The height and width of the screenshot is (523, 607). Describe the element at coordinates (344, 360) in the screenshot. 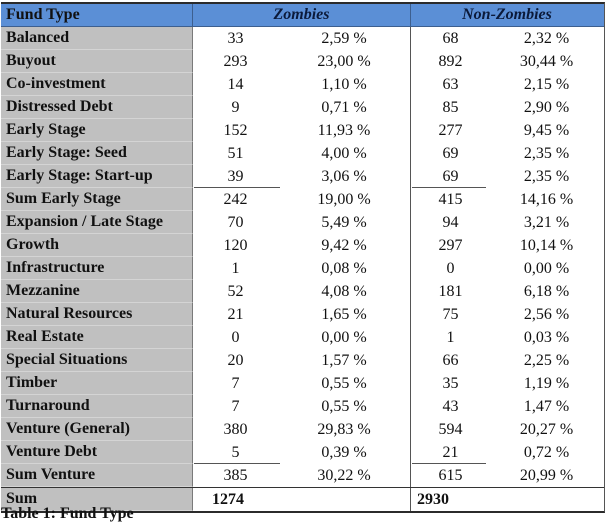

I see `zombies-pct: 1,57 %` at that location.